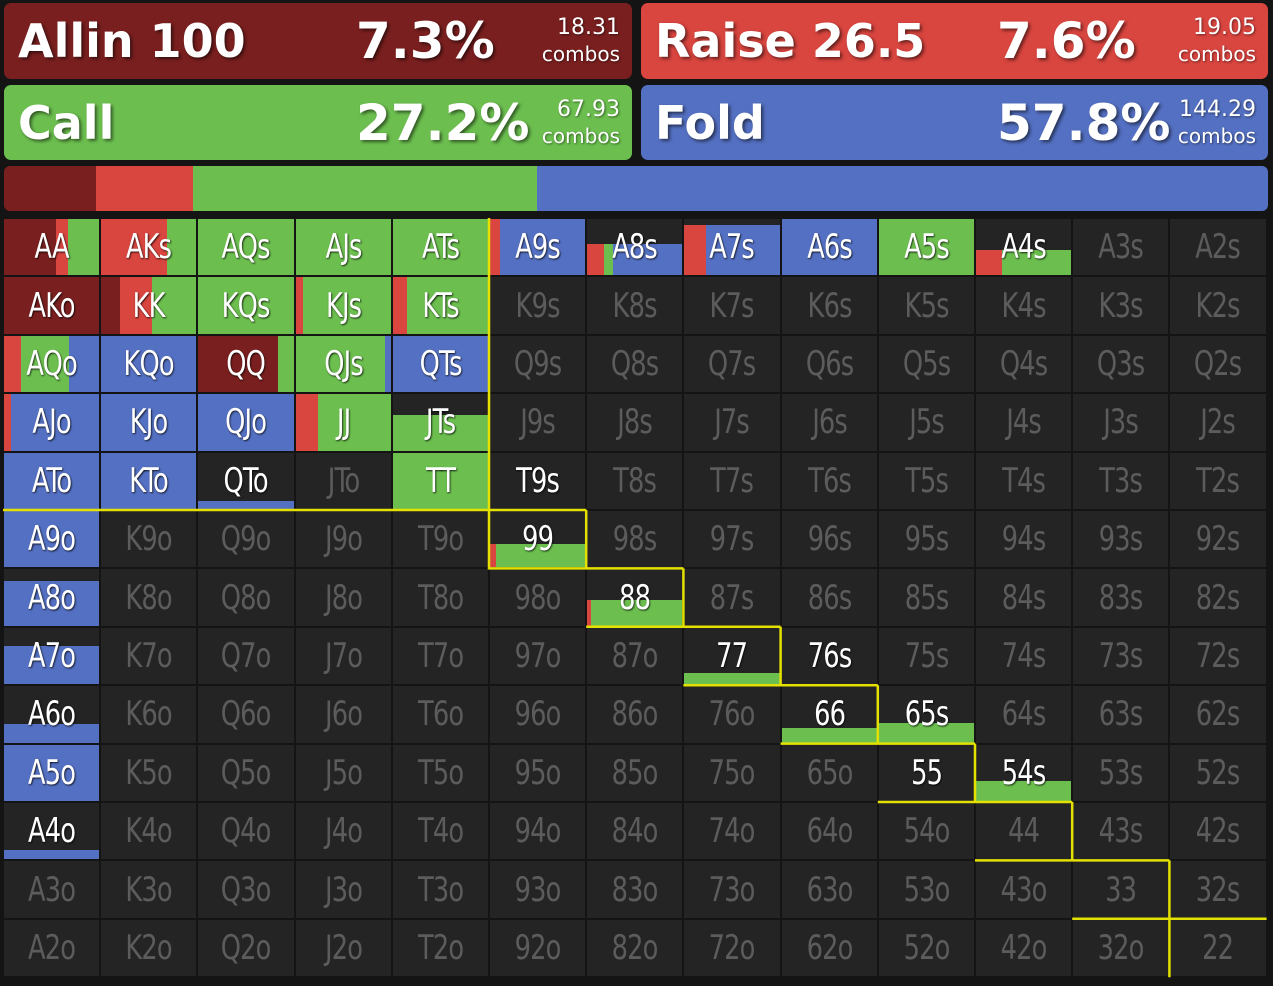  What do you see at coordinates (829, 539) in the screenshot?
I see `hand-cell-96s: 96s` at bounding box center [829, 539].